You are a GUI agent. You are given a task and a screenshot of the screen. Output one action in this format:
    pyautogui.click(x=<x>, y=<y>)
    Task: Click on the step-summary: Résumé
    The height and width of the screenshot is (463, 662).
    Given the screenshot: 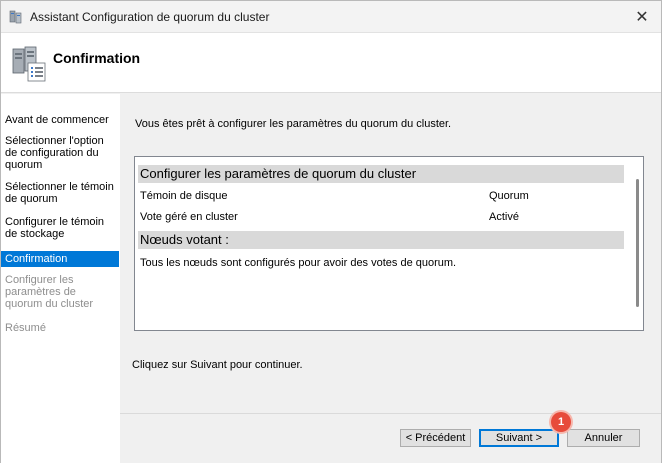 What is the action you would take?
    pyautogui.click(x=25, y=328)
    